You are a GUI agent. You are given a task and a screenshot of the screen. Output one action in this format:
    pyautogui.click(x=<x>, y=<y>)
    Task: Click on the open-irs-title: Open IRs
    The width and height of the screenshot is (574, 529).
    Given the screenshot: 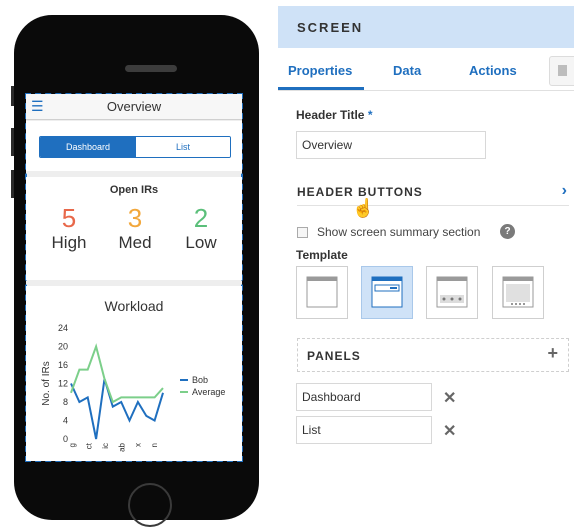 What is the action you would take?
    pyautogui.click(x=134, y=190)
    